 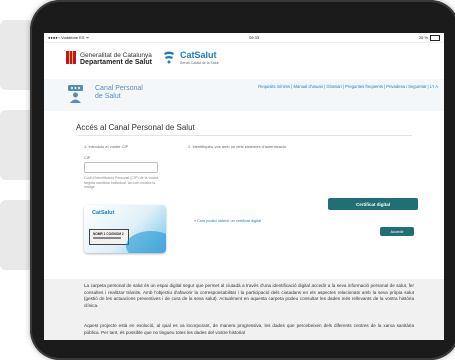 What do you see at coordinates (434, 37) in the screenshot?
I see `battery-icon` at bounding box center [434, 37].